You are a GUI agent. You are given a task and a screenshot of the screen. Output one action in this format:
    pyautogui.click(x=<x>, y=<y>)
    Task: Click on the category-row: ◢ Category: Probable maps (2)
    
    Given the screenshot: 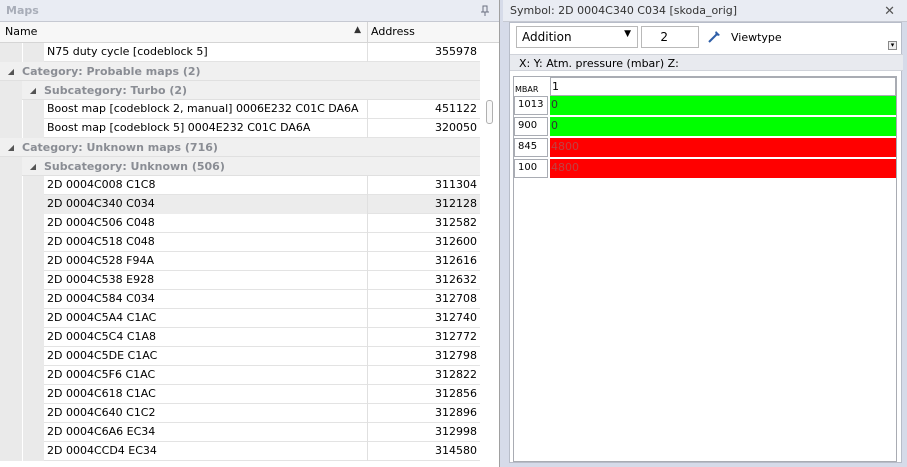 What is the action you would take?
    pyautogui.click(x=240, y=71)
    